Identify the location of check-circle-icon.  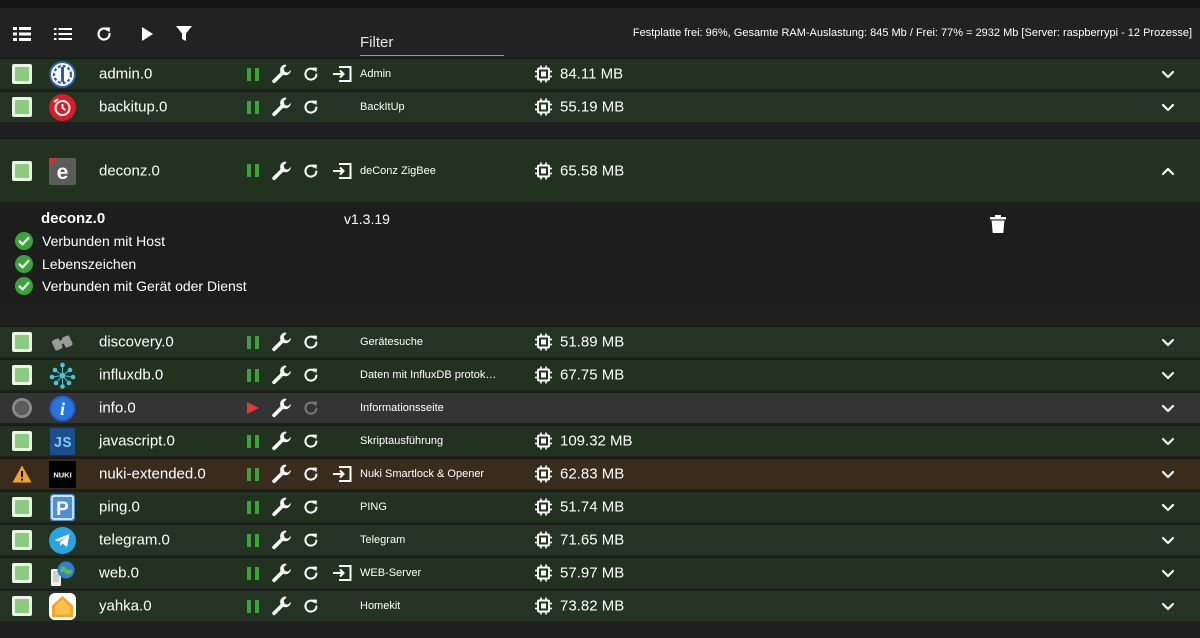
(24, 286).